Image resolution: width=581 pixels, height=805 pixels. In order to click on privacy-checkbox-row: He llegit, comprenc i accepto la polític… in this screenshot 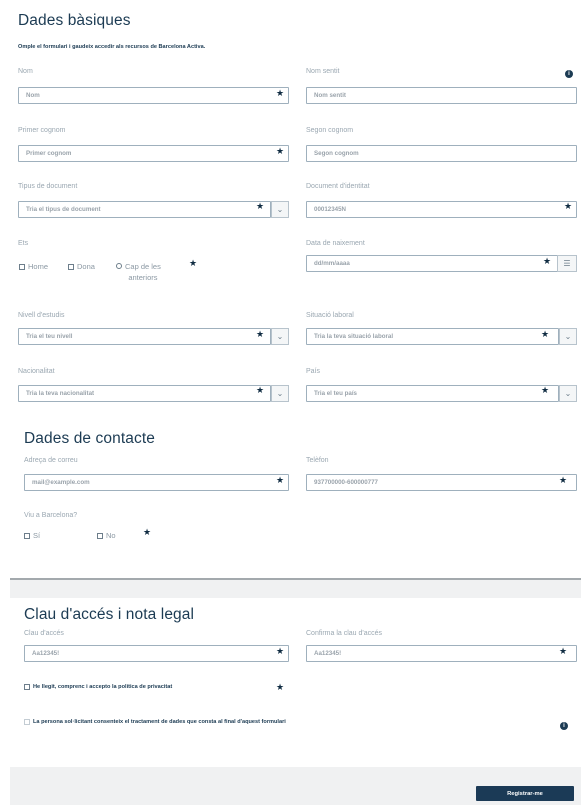, I will do `click(98, 687)`.